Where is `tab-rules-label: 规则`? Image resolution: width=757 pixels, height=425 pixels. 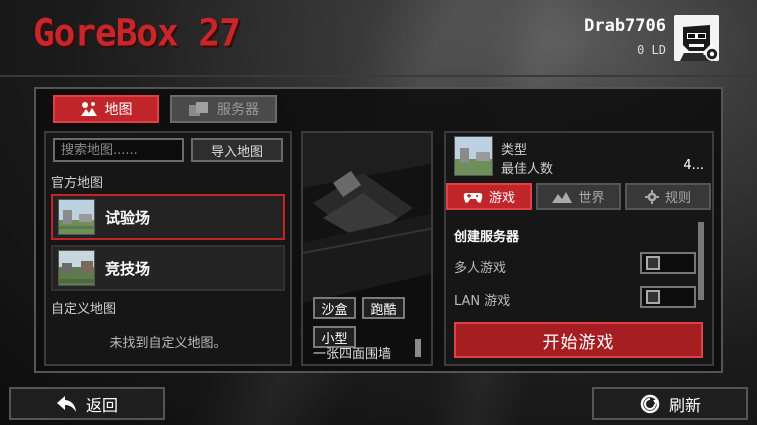
tab-rules-label: 规则 is located at coordinates (677, 198).